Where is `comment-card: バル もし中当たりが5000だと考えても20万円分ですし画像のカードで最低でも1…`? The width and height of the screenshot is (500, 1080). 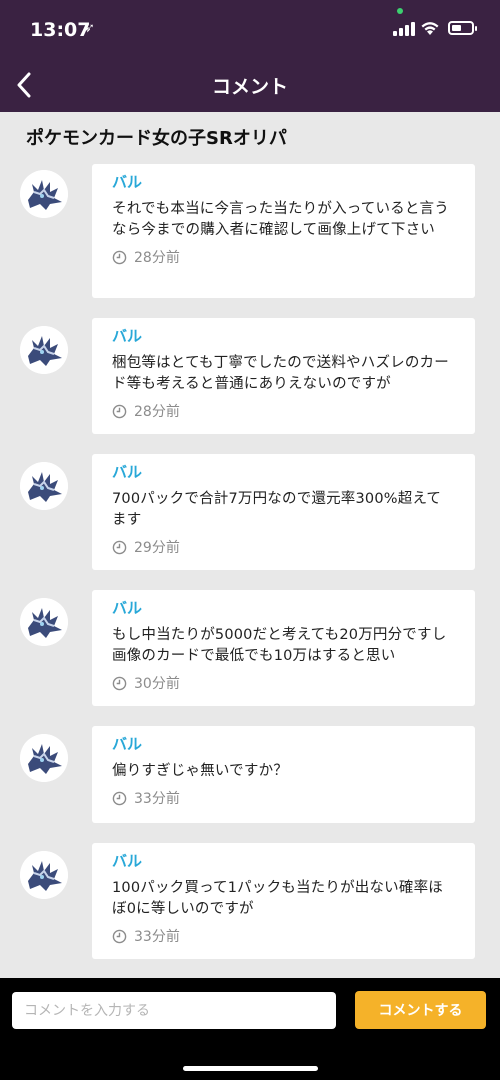
comment-card: バル もし中当たりが5000だと考えても20万円分ですし画像のカードで最低でも1… is located at coordinates (283, 648).